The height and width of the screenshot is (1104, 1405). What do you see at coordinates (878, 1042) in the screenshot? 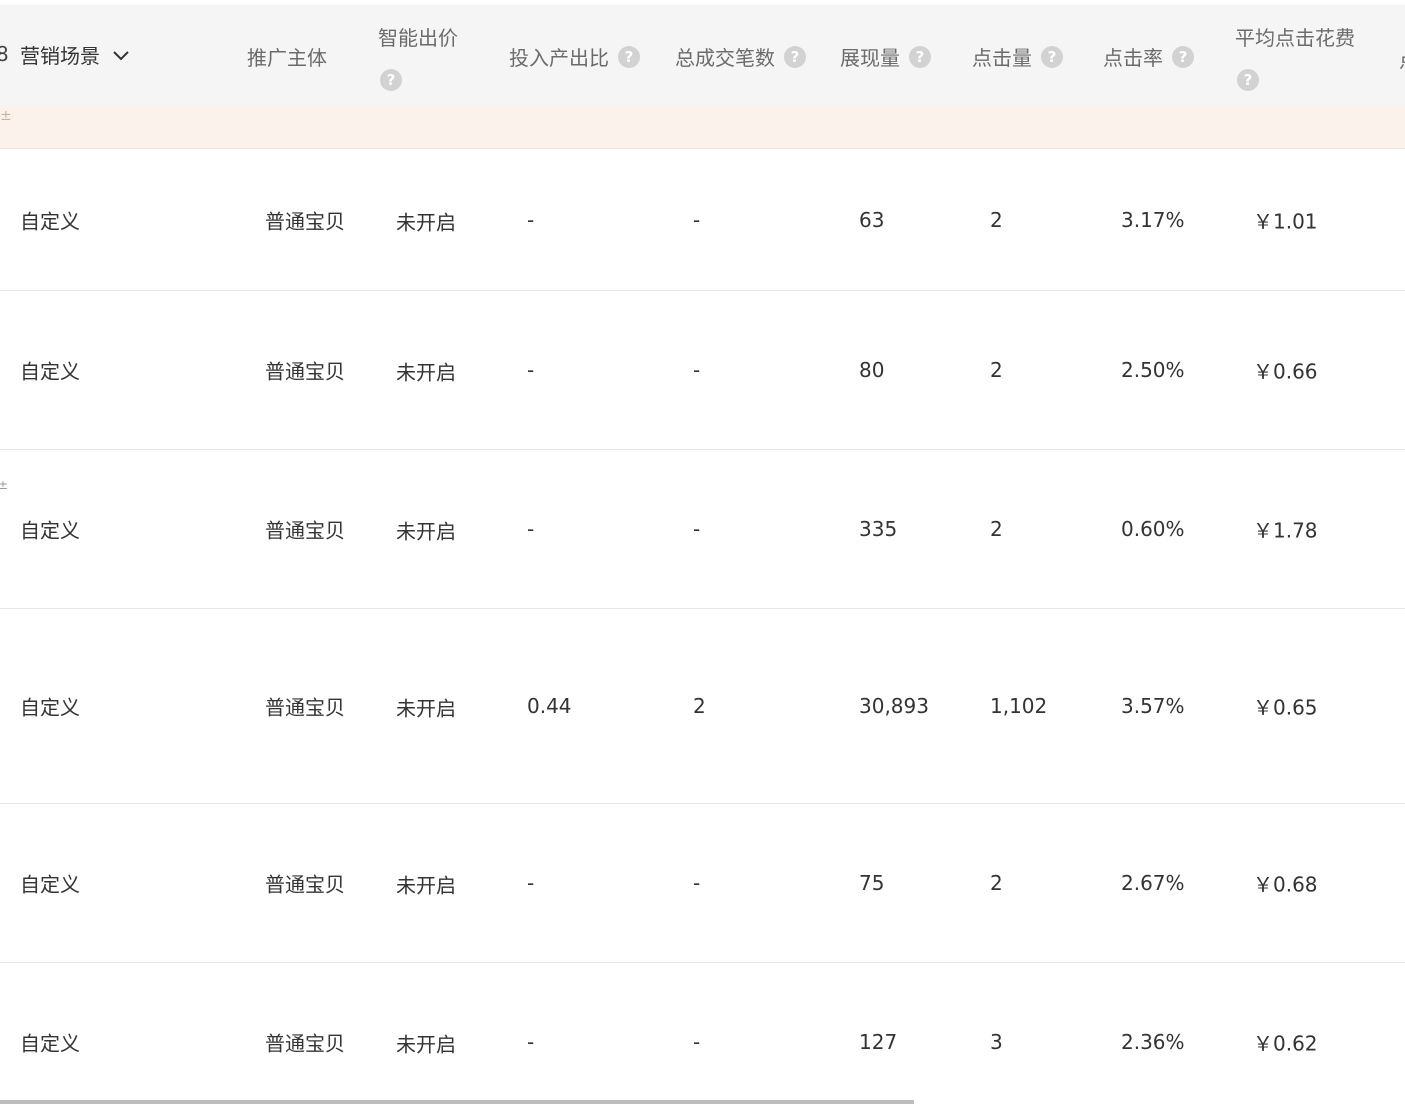
I see `cell-impressions: 127` at bounding box center [878, 1042].